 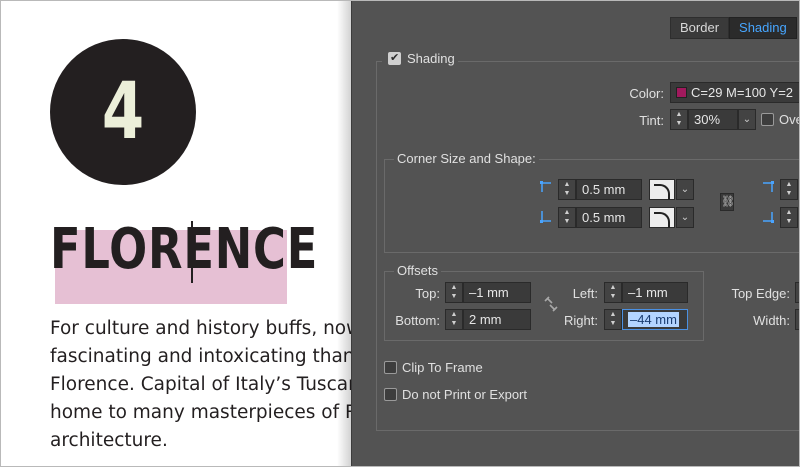 What do you see at coordinates (545, 217) in the screenshot?
I see `bottom-left-corner-icon` at bounding box center [545, 217].